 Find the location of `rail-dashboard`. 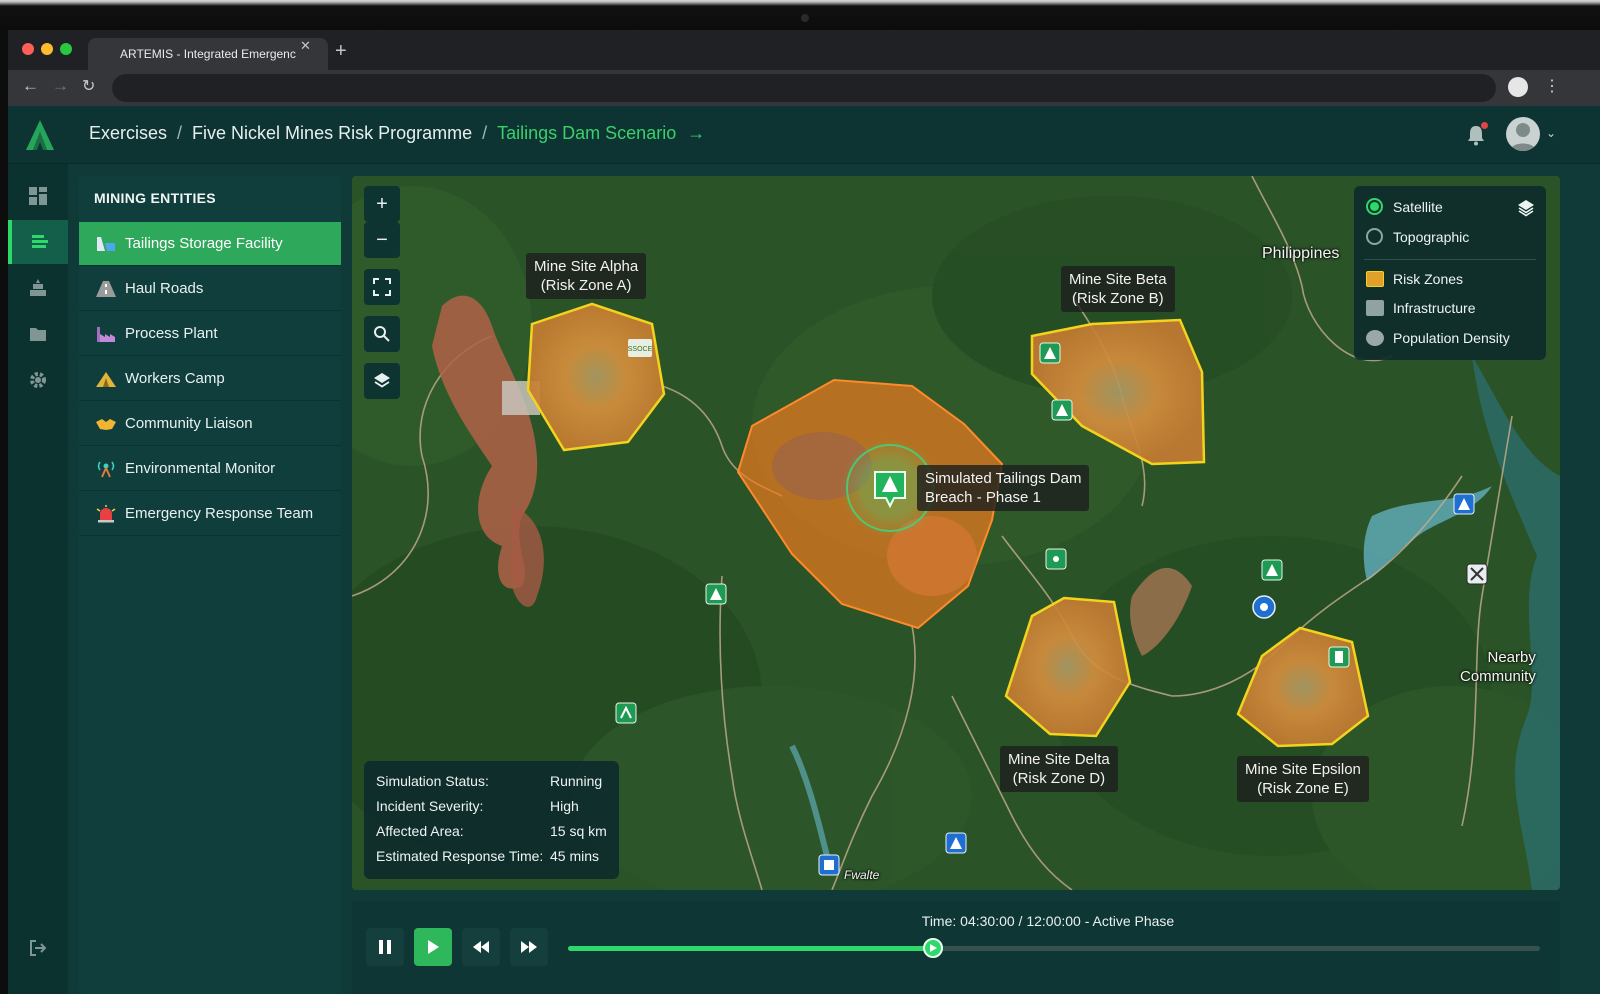

rail-dashboard is located at coordinates (38, 196).